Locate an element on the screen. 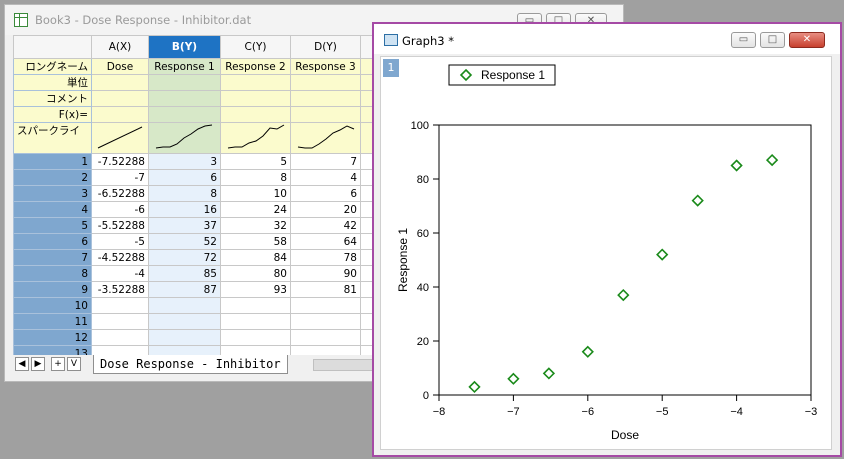 Image resolution: width=844 pixels, height=459 pixels. row-label-comments: コメント is located at coordinates (52, 98).